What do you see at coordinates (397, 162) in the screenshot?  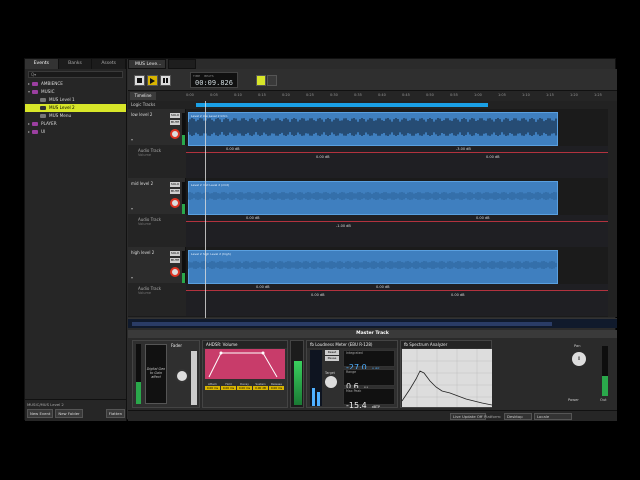 I see `automation-lane: 0.00 dB 0.00 dB -3.00 dB 0.00 dB` at bounding box center [397, 162].